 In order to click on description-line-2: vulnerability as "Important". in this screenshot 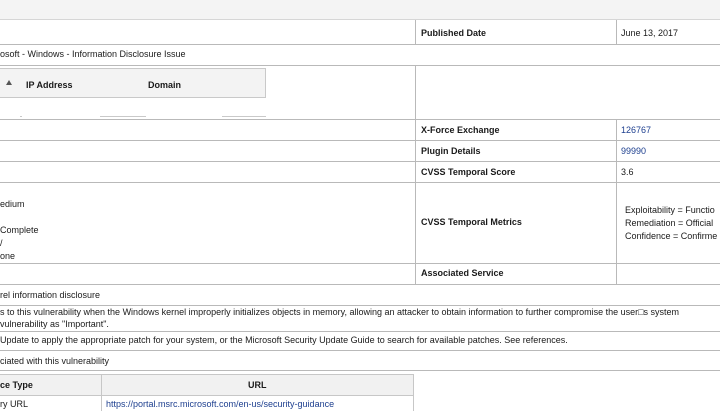, I will do `click(54, 324)`.